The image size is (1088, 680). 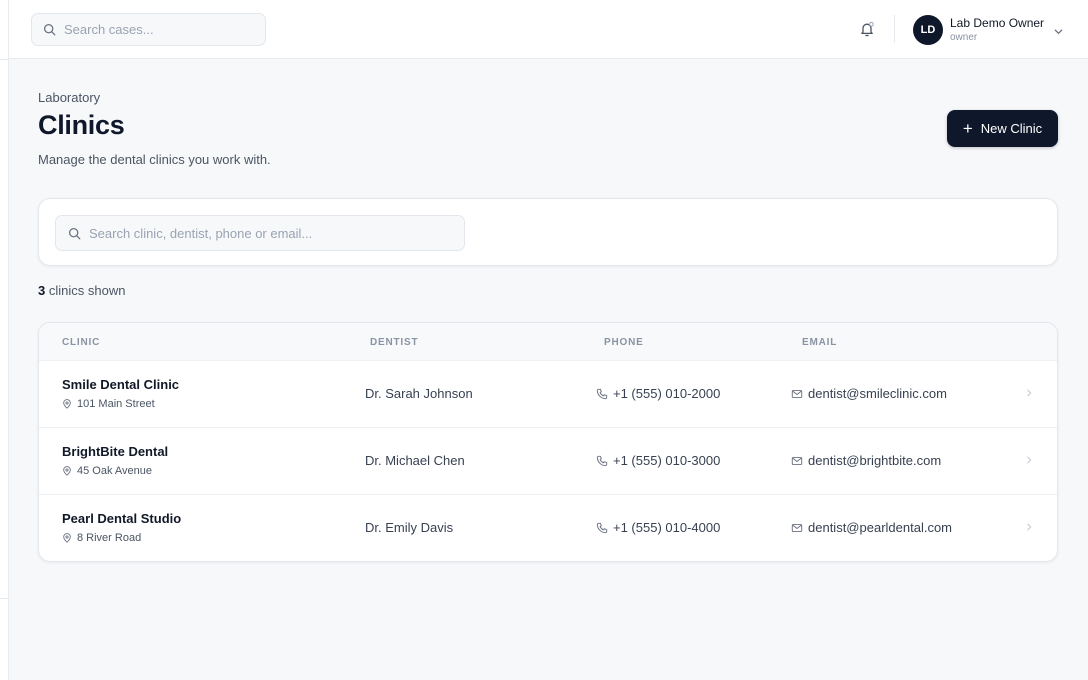 I want to click on results-count: 3 clinics shown, so click(x=81, y=290).